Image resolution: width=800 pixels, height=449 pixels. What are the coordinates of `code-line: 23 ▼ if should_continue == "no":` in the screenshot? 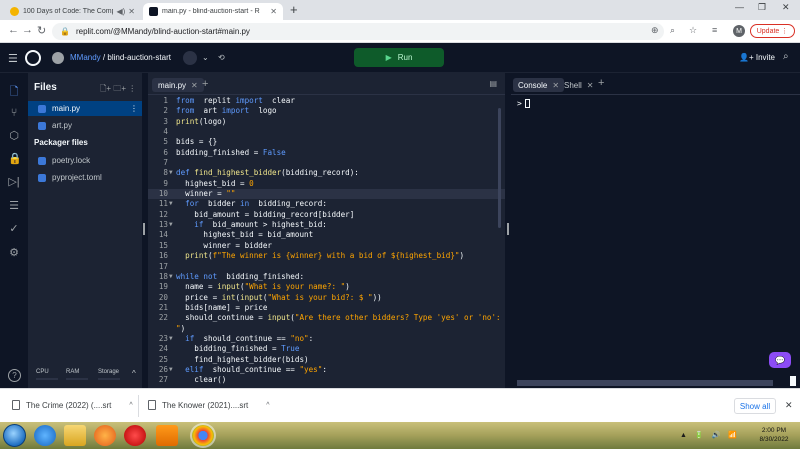 It's located at (326, 339).